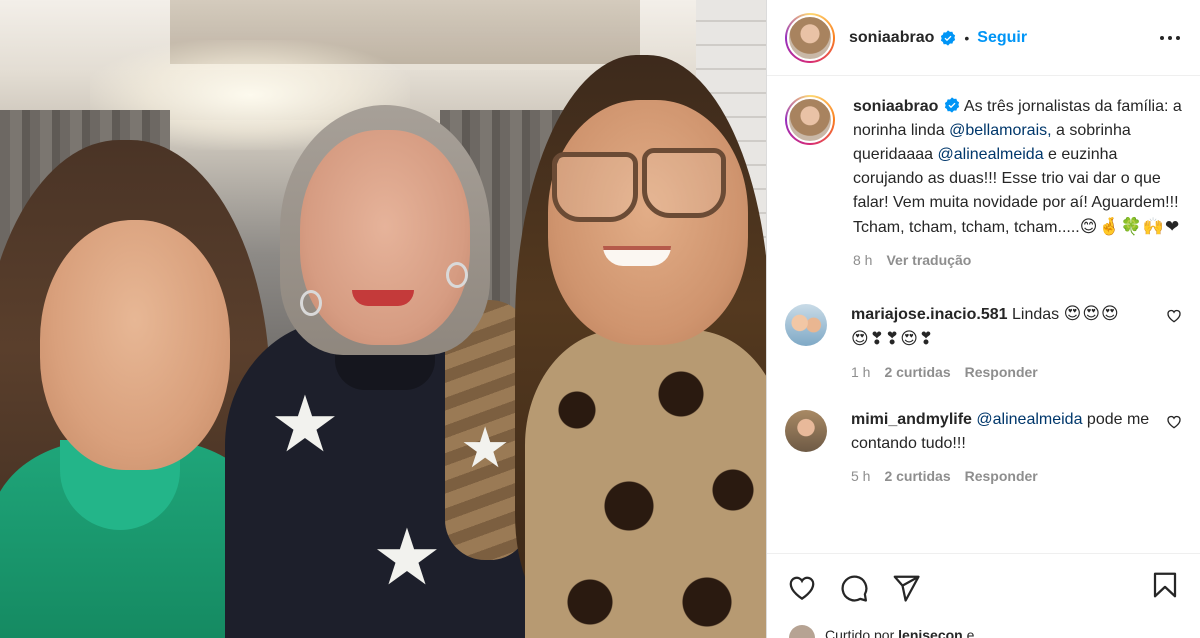  I want to click on person-middle-smile, so click(383, 298).